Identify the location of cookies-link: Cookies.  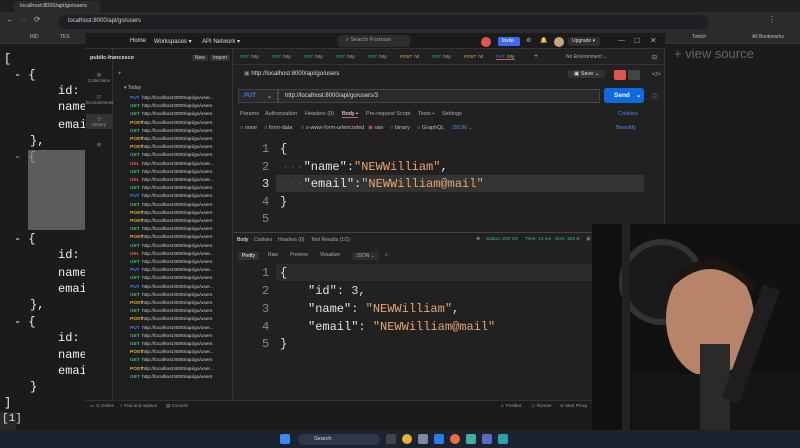
(628, 114).